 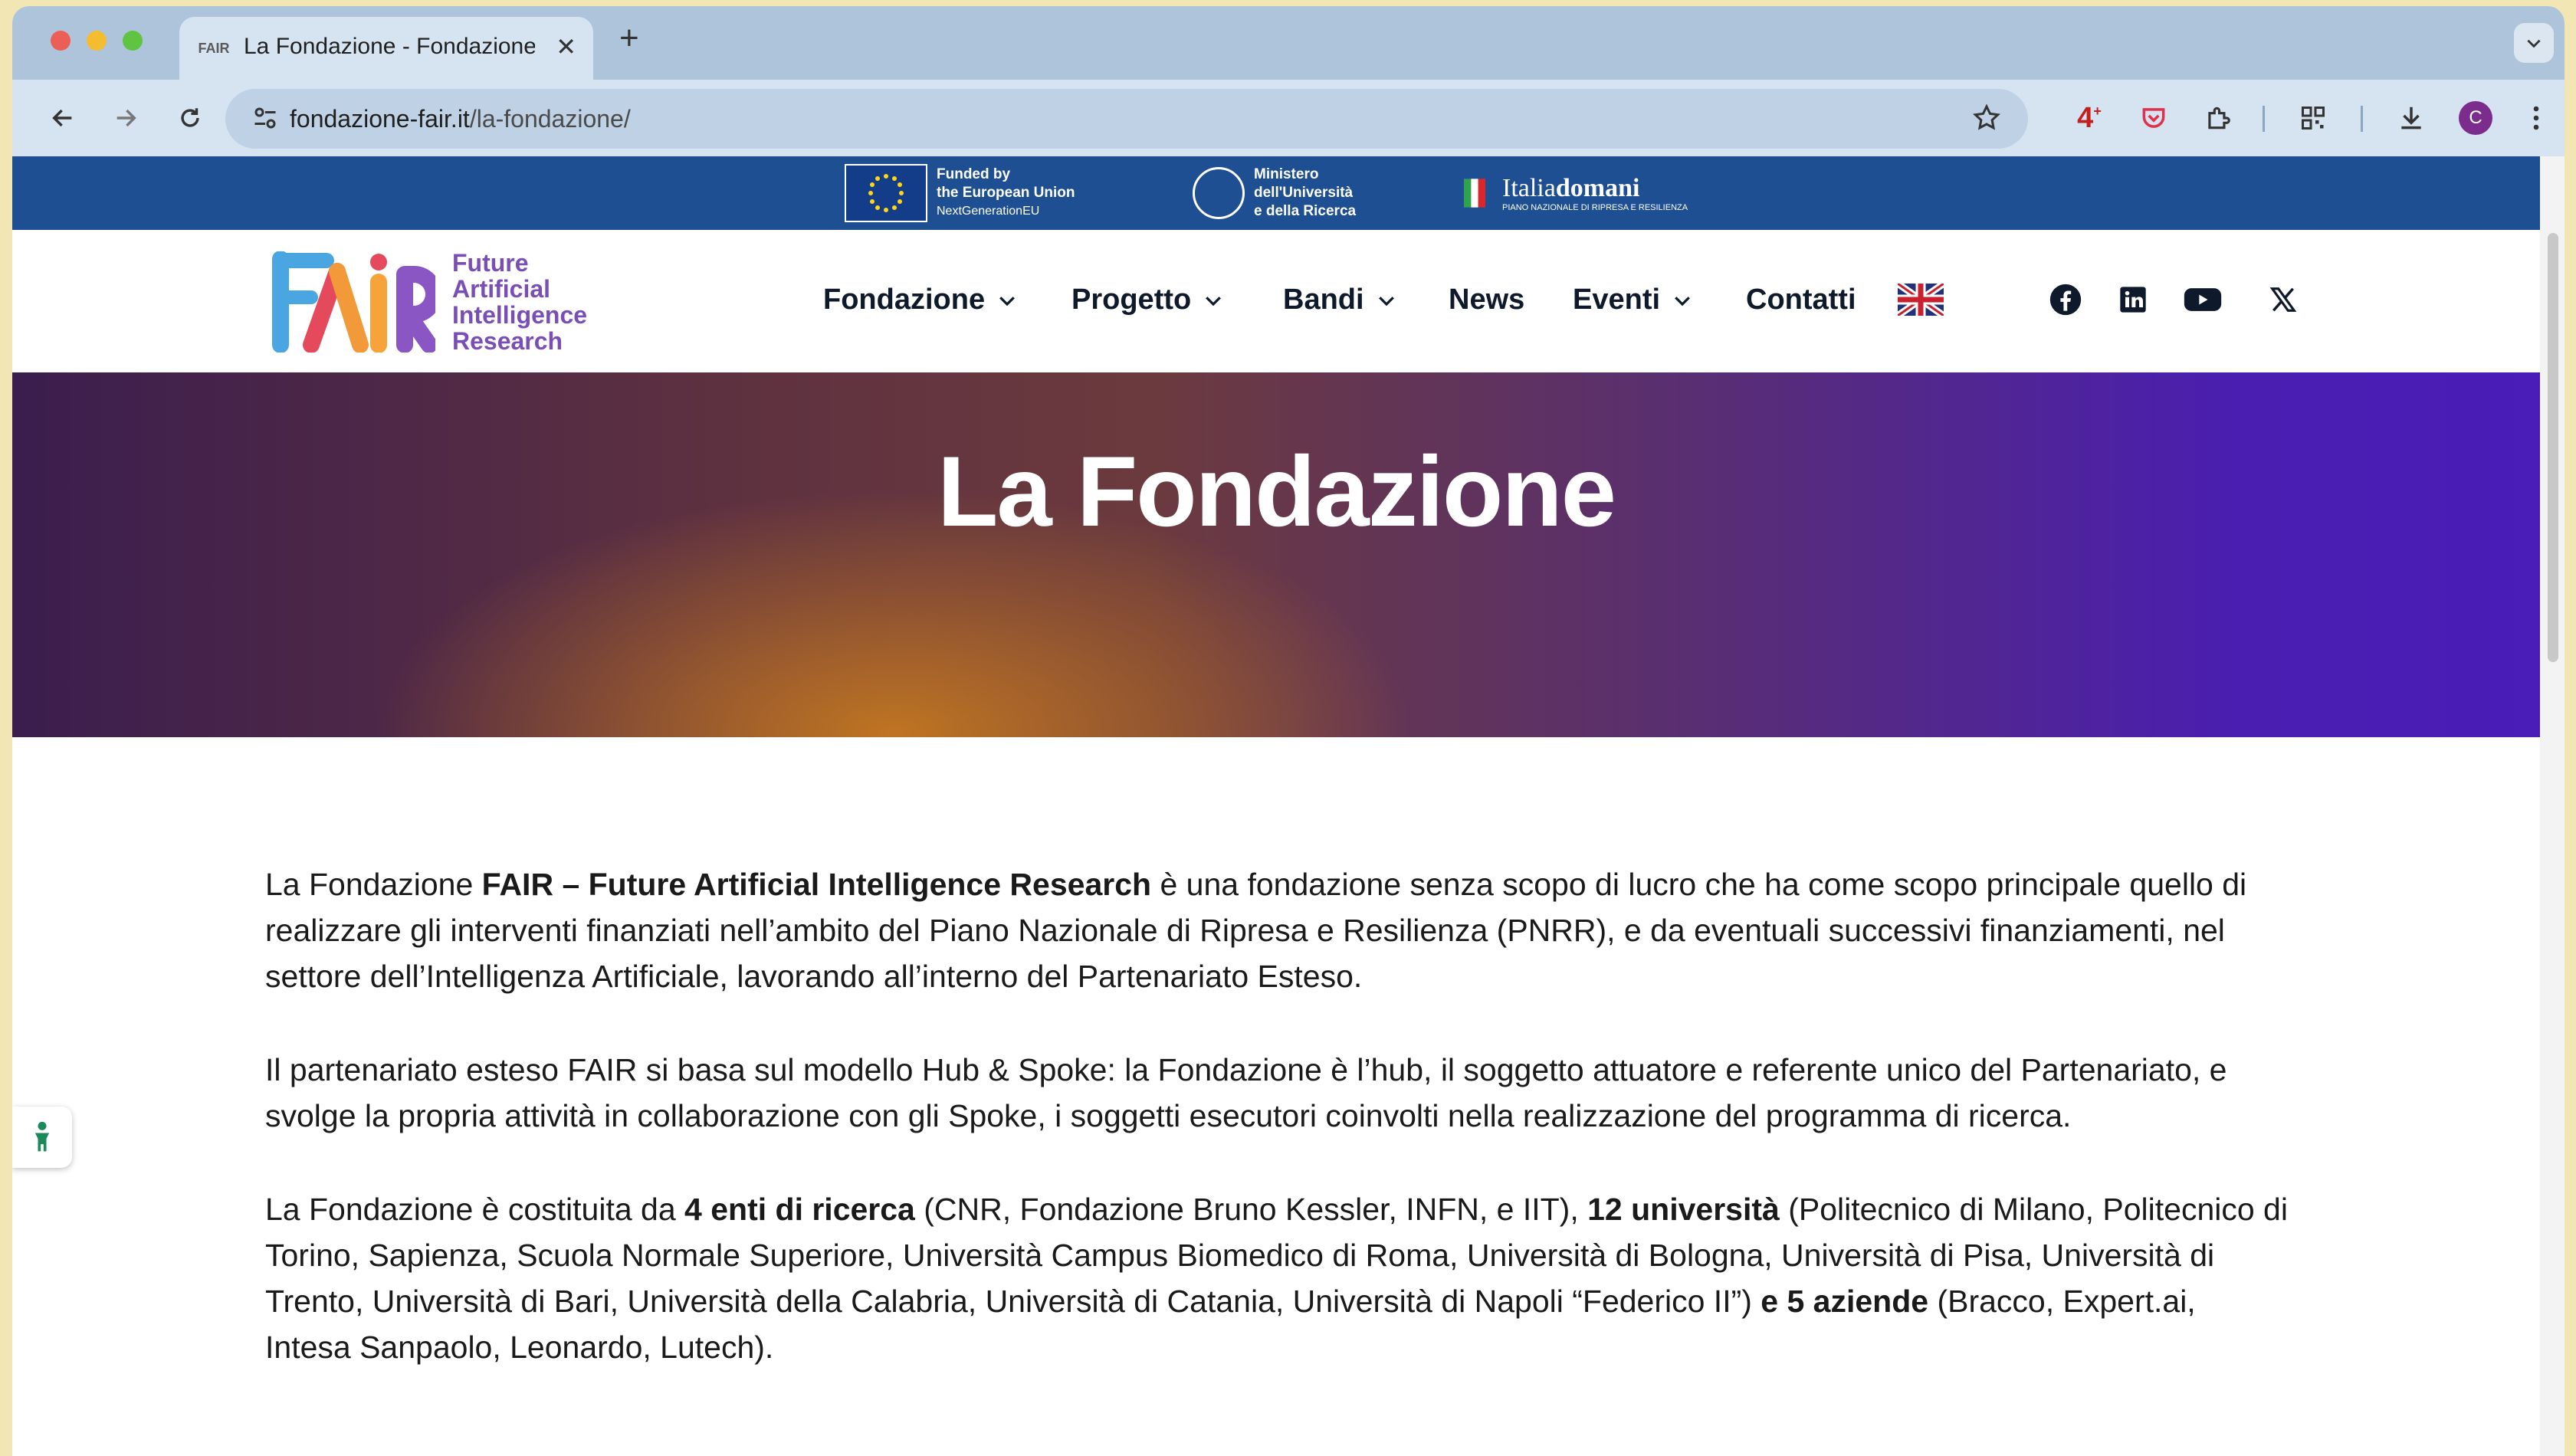 What do you see at coordinates (475, 1209) in the screenshot?
I see `text-span: La Fondazione è costituita da` at bounding box center [475, 1209].